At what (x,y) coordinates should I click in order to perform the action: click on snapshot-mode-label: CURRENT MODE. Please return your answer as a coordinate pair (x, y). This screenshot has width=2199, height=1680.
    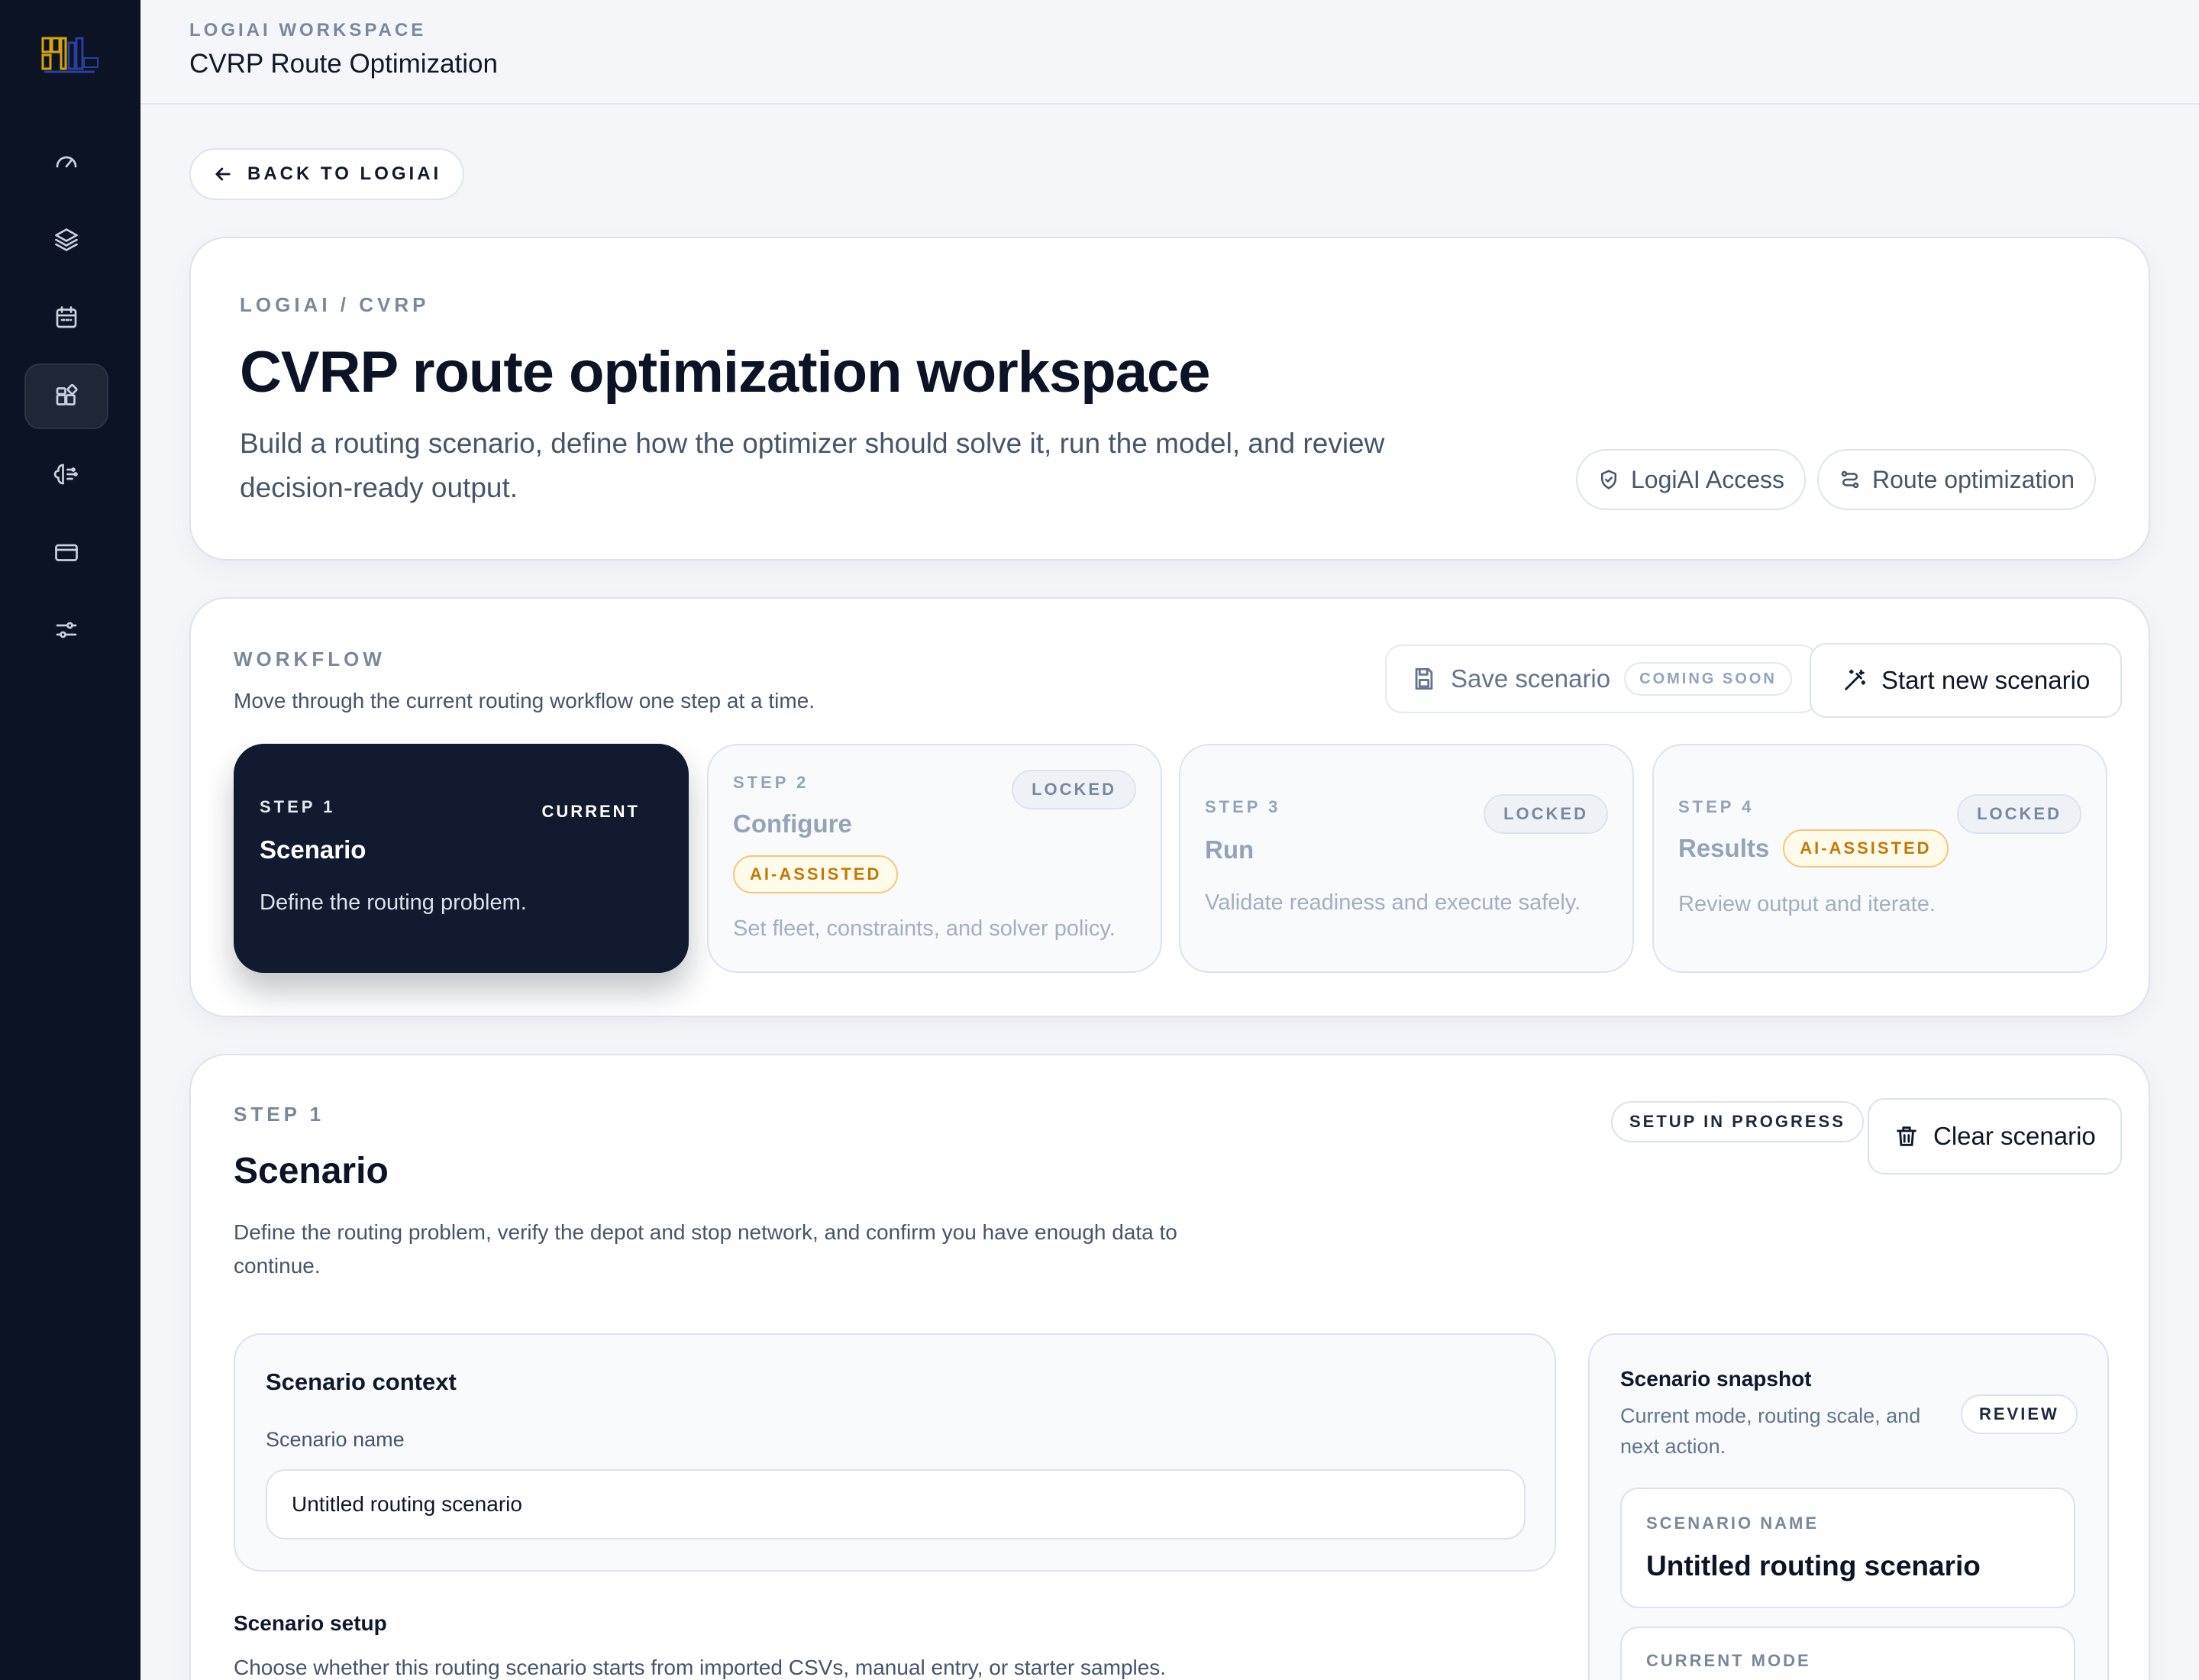
    Looking at the image, I should click on (1729, 1661).